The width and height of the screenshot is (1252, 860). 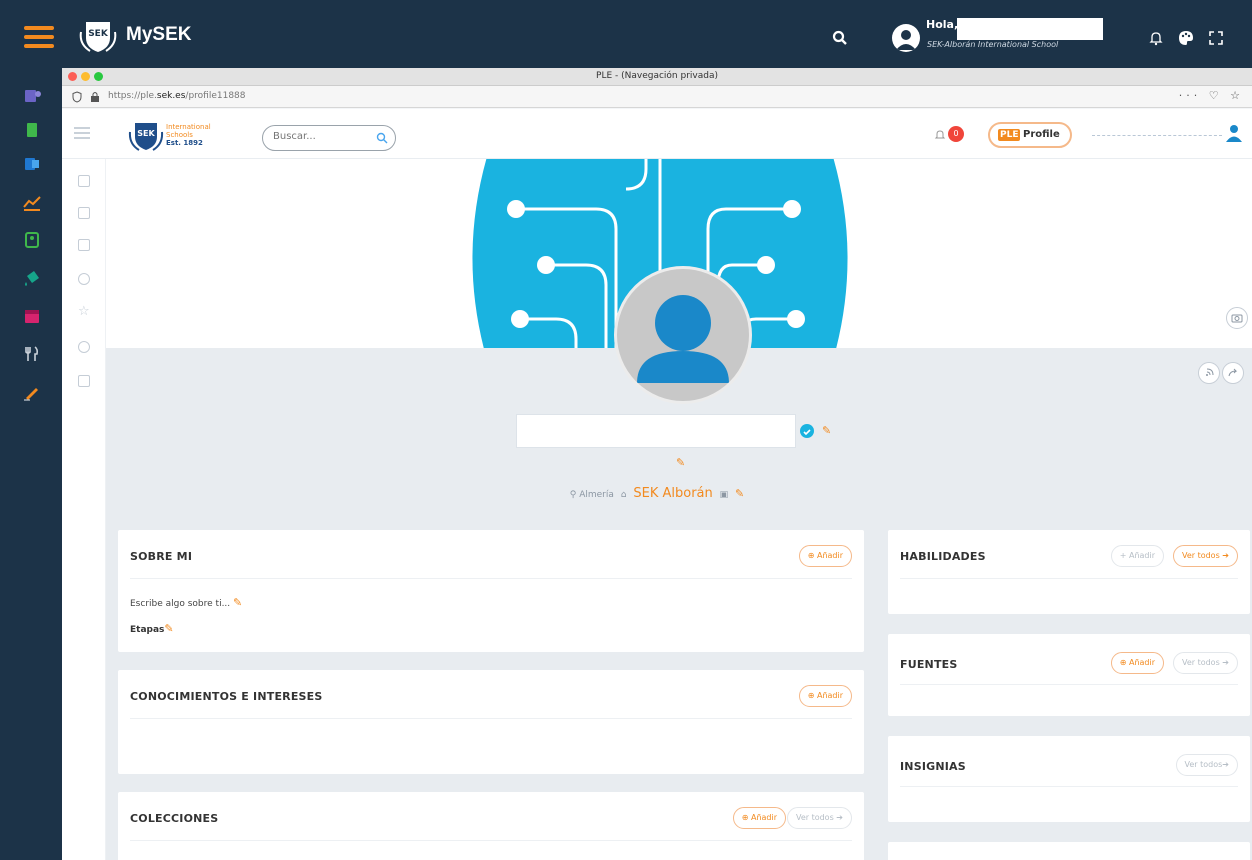 What do you see at coordinates (680, 462) in the screenshot?
I see `edit-headline-icon: ✎` at bounding box center [680, 462].